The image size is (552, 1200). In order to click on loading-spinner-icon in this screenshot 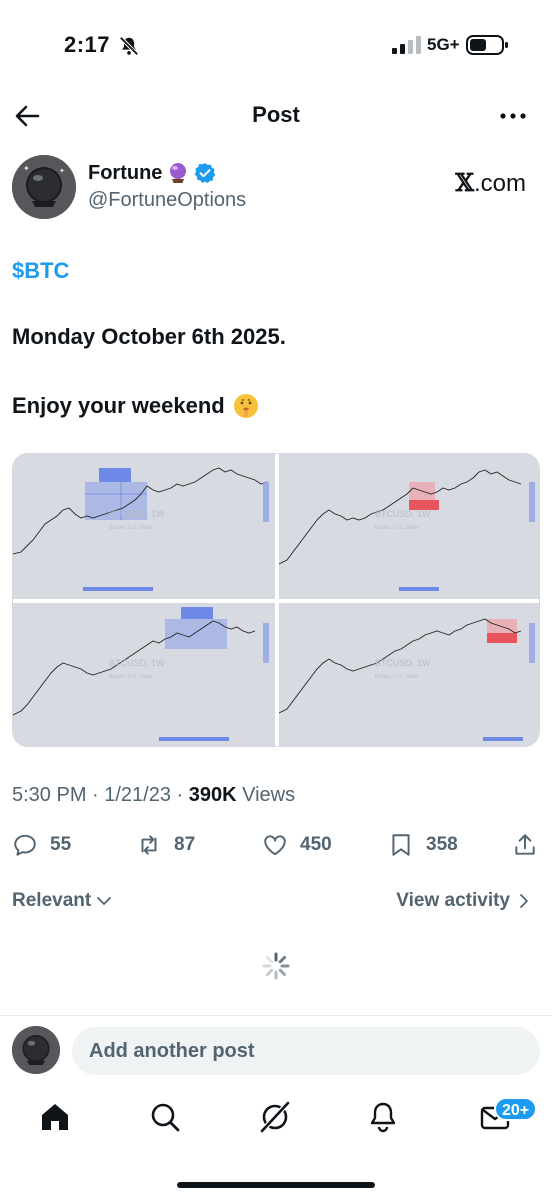, I will do `click(276, 966)`.